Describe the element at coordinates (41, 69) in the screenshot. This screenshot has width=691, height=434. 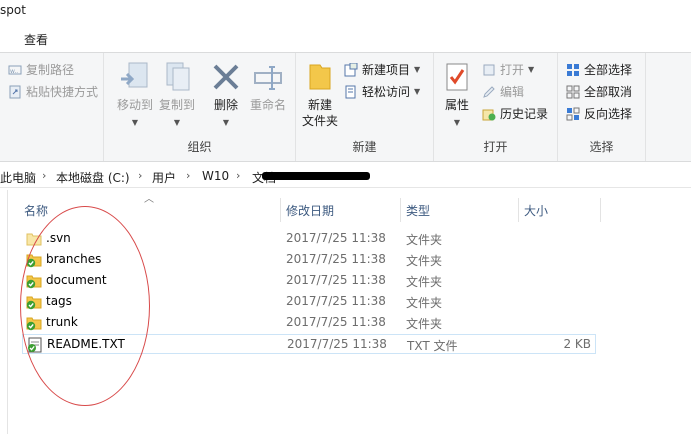
I see `copy-path-button: w.. 复制路径` at that location.